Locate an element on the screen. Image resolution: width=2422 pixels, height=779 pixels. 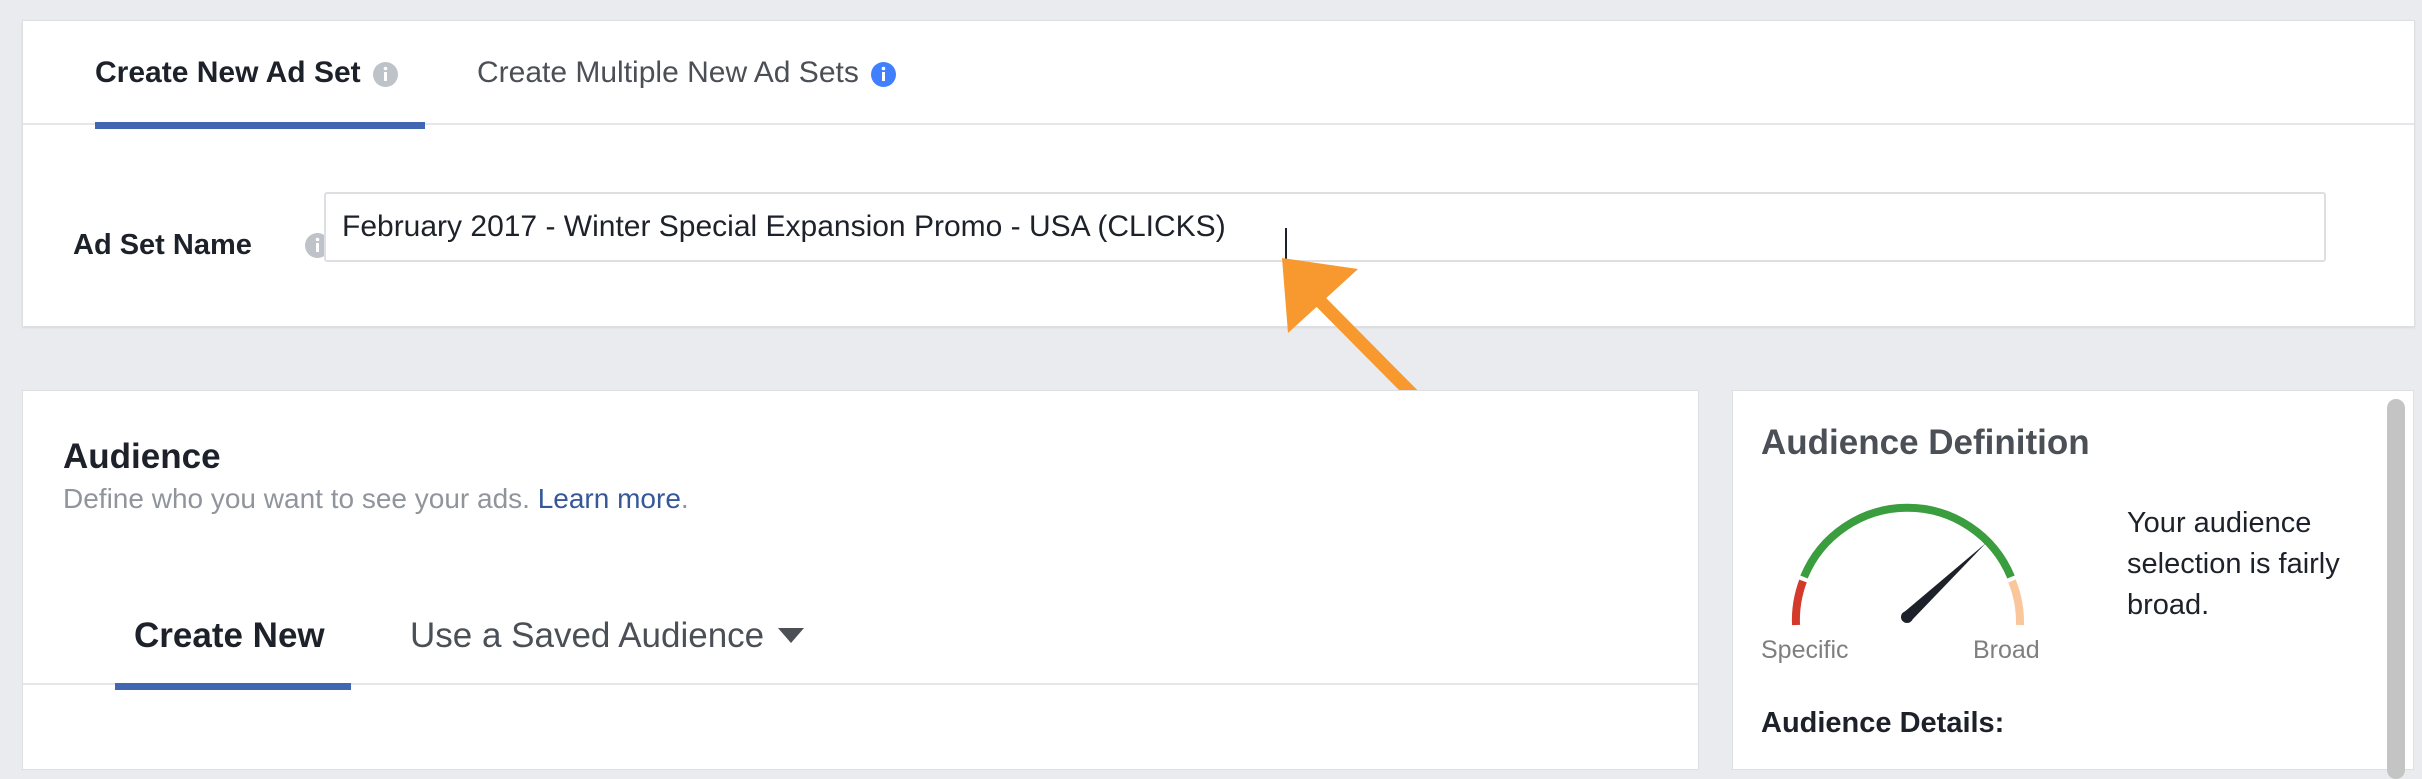
gauge-label-specific: Specific is located at coordinates (1805, 650).